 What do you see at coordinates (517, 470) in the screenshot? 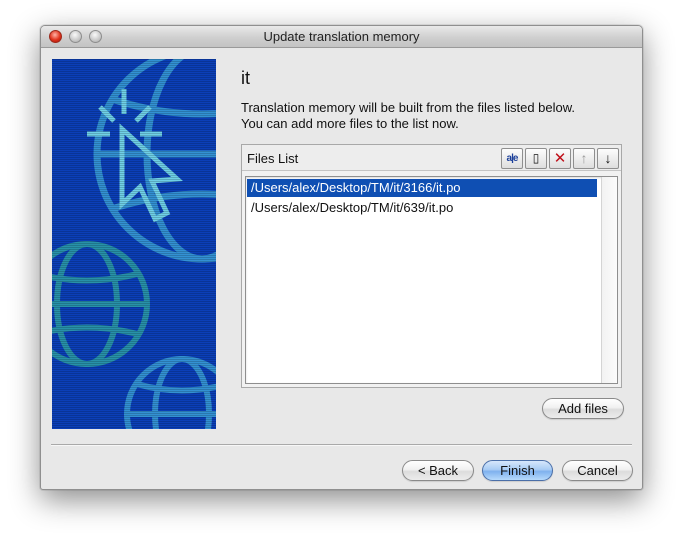
I see `finish-button: Finish` at bounding box center [517, 470].